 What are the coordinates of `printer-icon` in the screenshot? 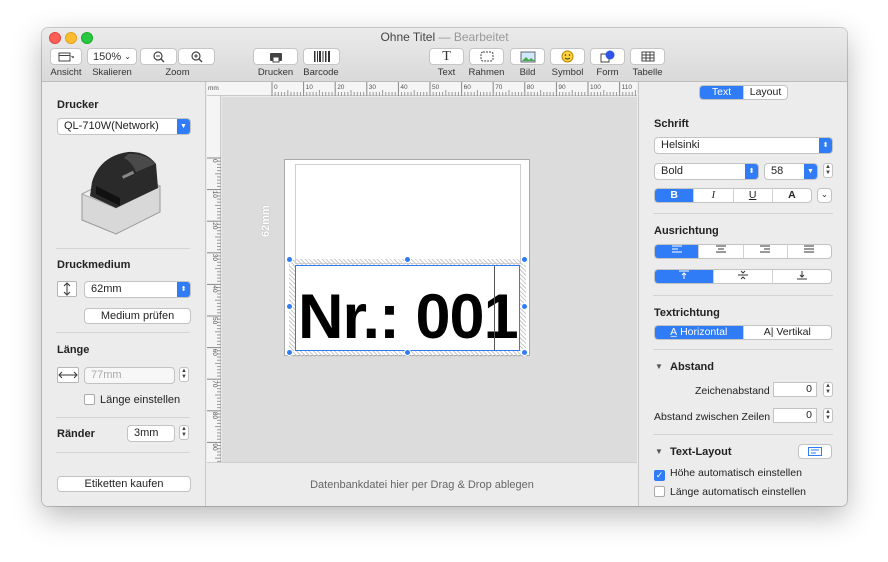 It's located at (275, 57).